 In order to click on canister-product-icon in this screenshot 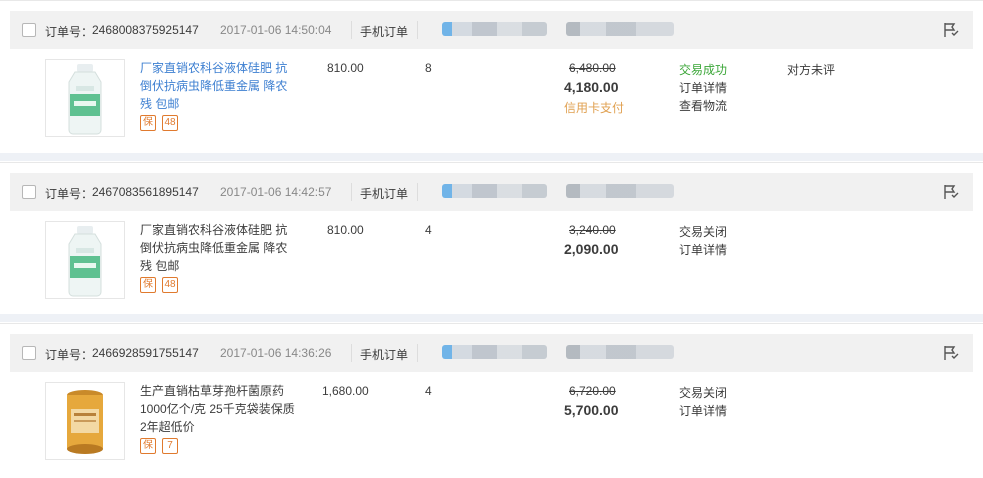, I will do `click(85, 422)`.